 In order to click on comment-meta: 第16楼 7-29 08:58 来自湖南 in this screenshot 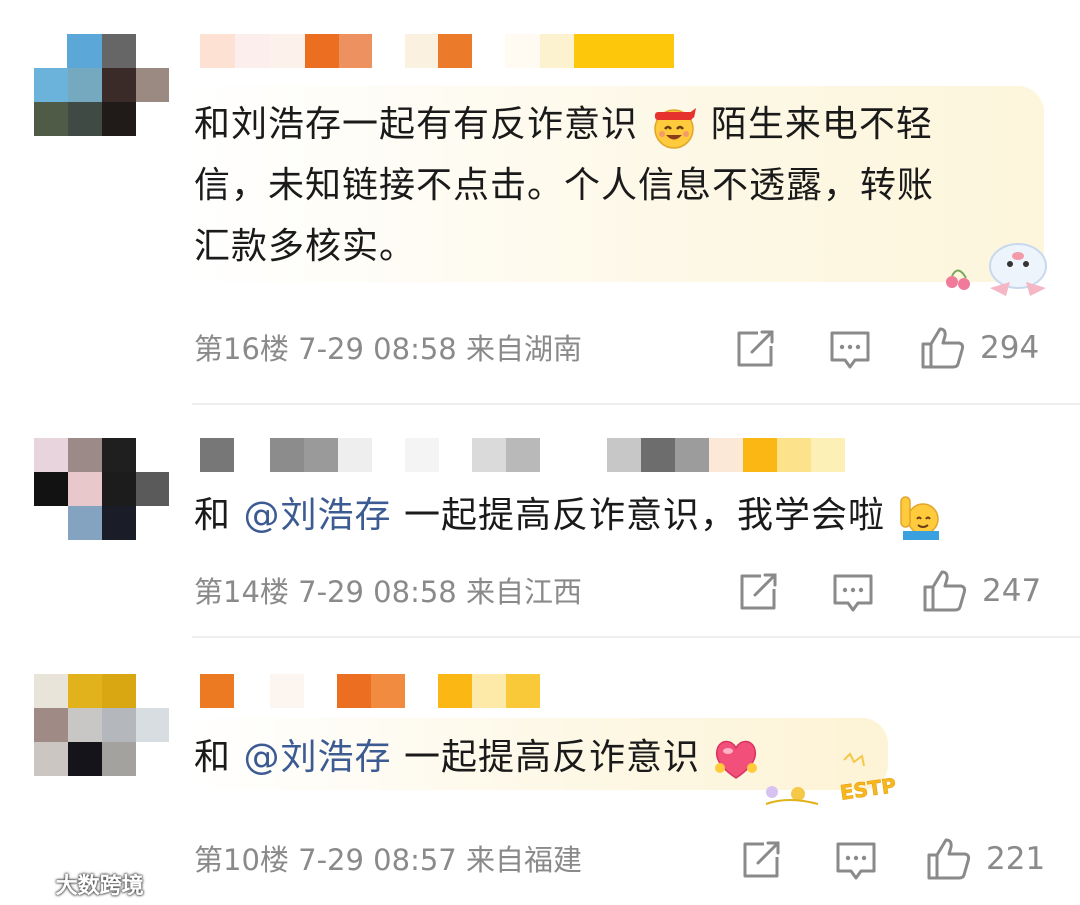, I will do `click(388, 349)`.